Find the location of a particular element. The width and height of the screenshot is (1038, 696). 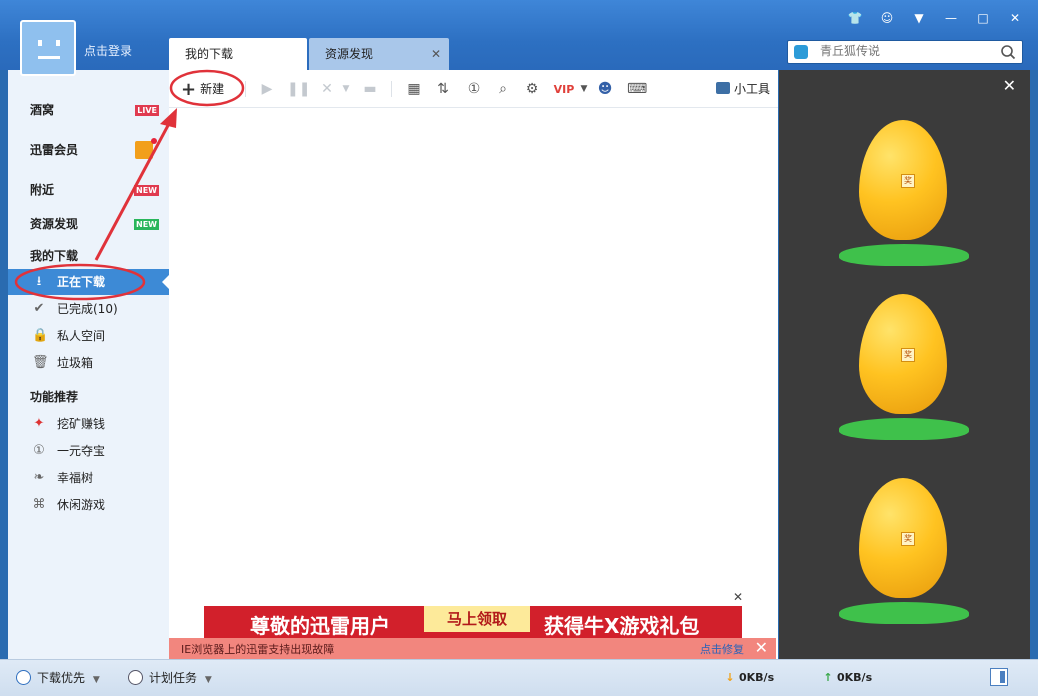

sidebar-item-one-yuan: ① 一元夺宝 is located at coordinates (88, 451).